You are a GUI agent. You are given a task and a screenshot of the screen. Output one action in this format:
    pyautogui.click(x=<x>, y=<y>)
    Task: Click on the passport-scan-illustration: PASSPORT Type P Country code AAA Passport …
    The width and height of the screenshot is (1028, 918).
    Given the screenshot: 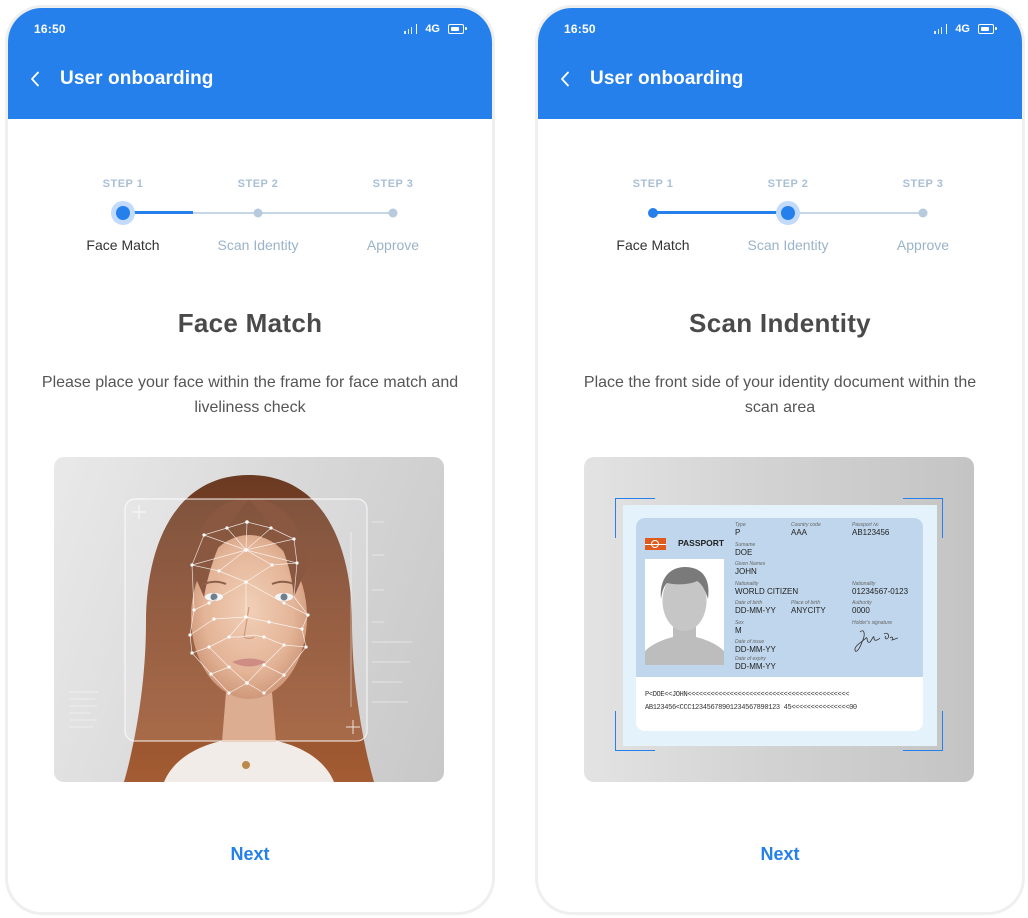 What is the action you would take?
    pyautogui.click(x=779, y=619)
    